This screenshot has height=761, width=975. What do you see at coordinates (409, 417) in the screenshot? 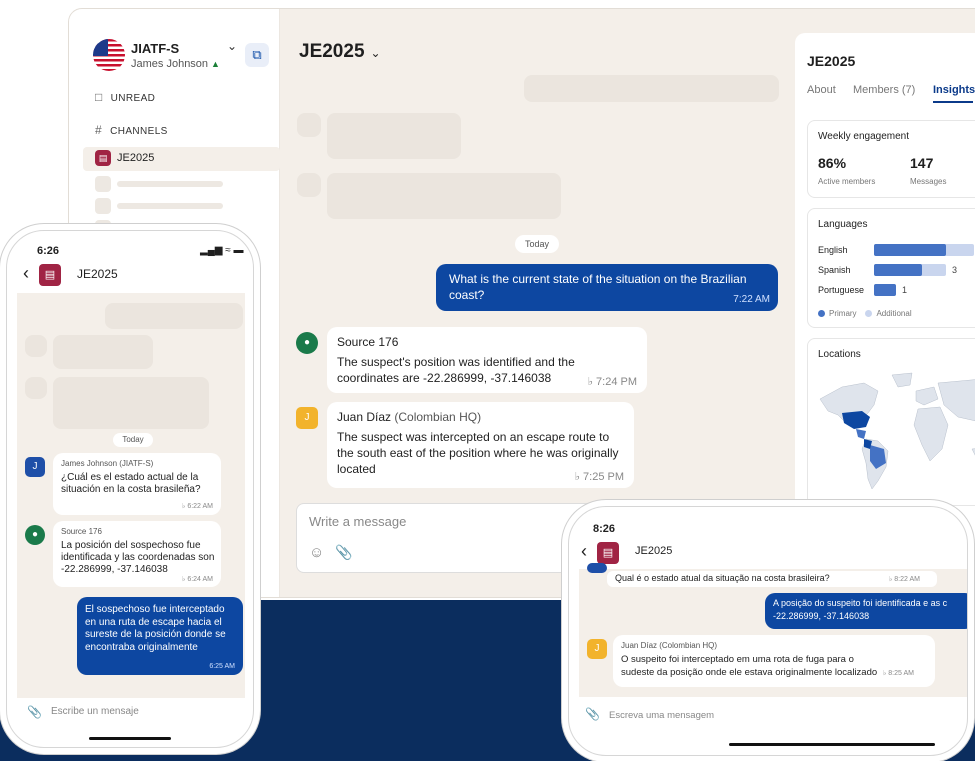
I see `sender-name: Juan Díaz (Colombian HQ)` at bounding box center [409, 417].